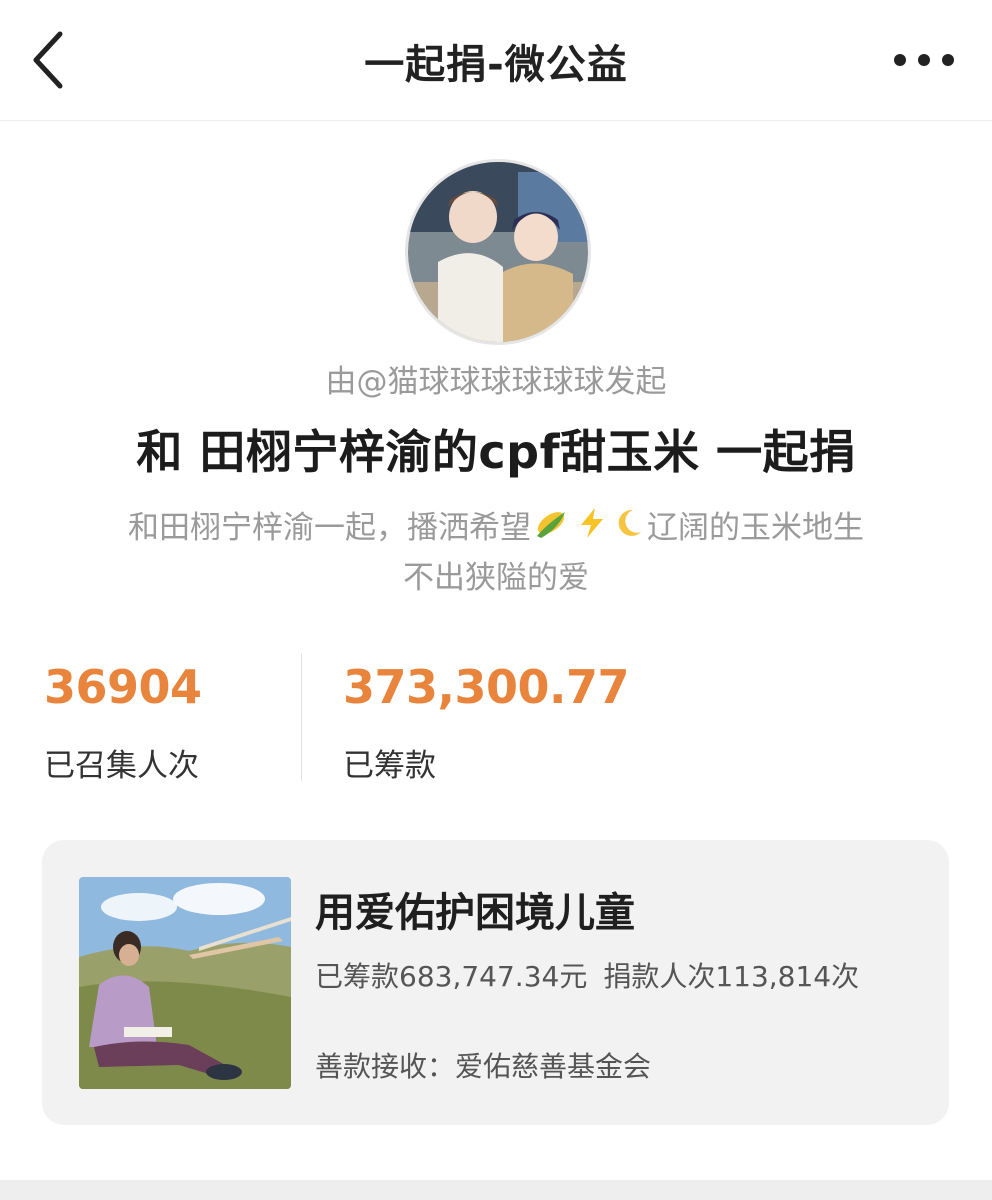  Describe the element at coordinates (475, 913) in the screenshot. I see `project-title: 用爱佑护困境儿童` at that location.